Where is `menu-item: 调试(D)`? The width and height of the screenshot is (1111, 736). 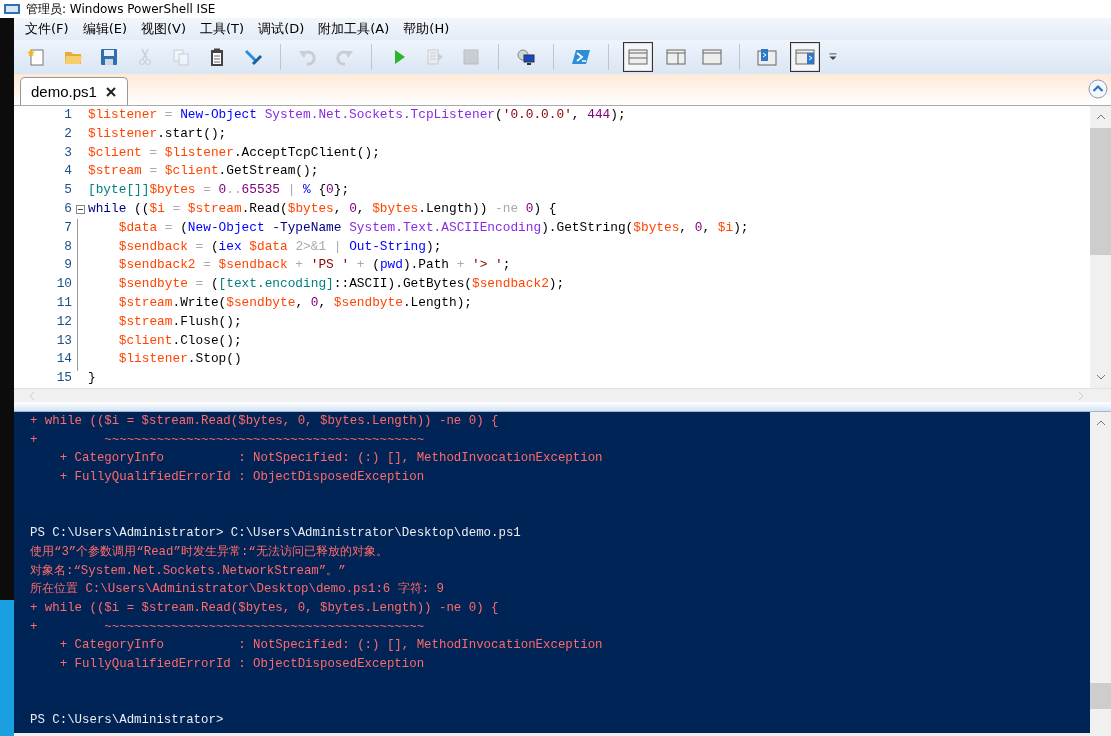
menu-item: 调试(D) is located at coordinates (281, 29).